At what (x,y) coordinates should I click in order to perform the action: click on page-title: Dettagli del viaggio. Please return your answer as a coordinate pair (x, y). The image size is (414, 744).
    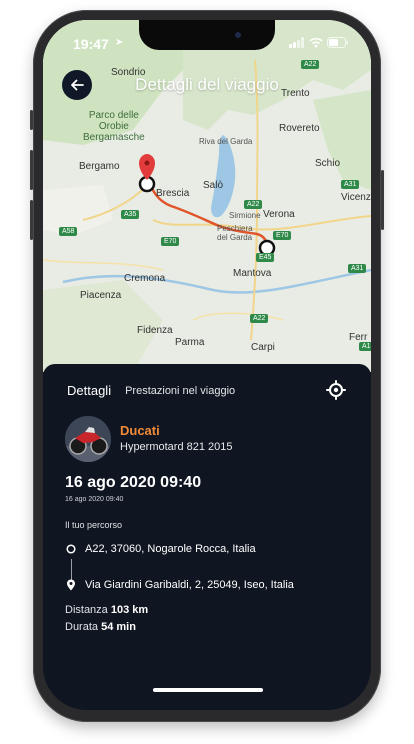
    Looking at the image, I should click on (207, 84).